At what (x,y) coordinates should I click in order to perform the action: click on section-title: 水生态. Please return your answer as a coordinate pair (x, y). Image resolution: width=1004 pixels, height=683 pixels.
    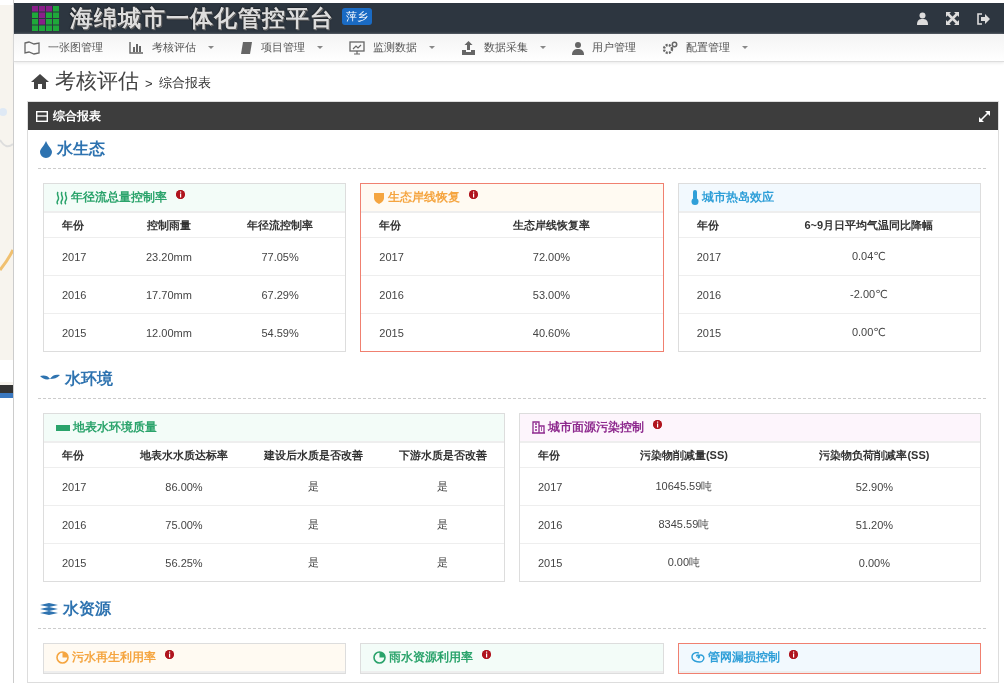
    Looking at the image, I should click on (81, 148).